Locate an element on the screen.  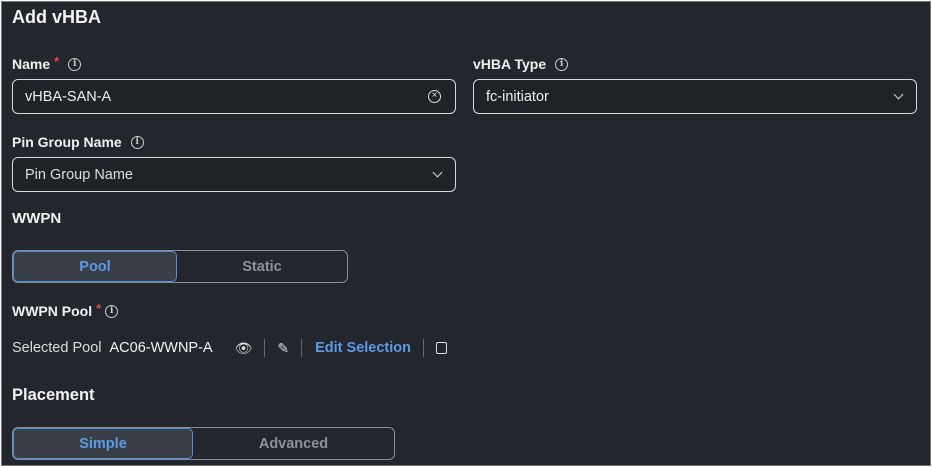
wwpn-toggle: Pool Static is located at coordinates (180, 266).